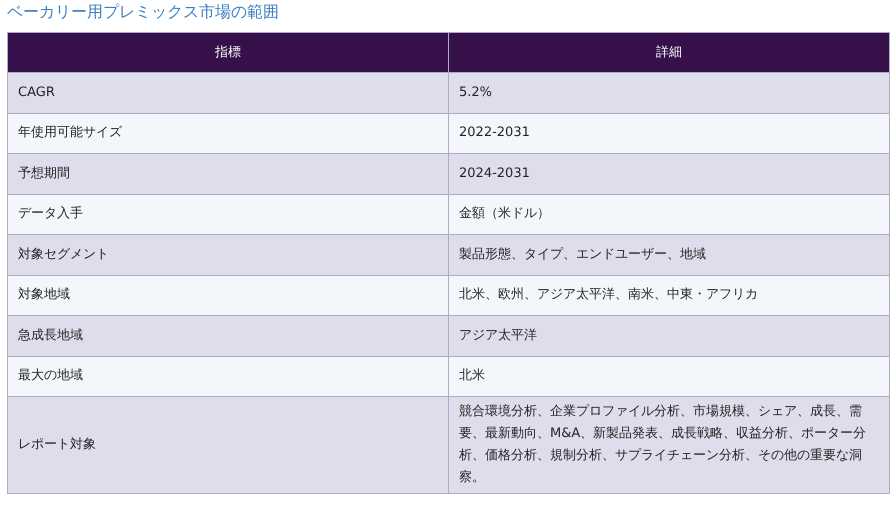  What do you see at coordinates (228, 174) in the screenshot?
I see `table-cell: 予想期間` at bounding box center [228, 174].